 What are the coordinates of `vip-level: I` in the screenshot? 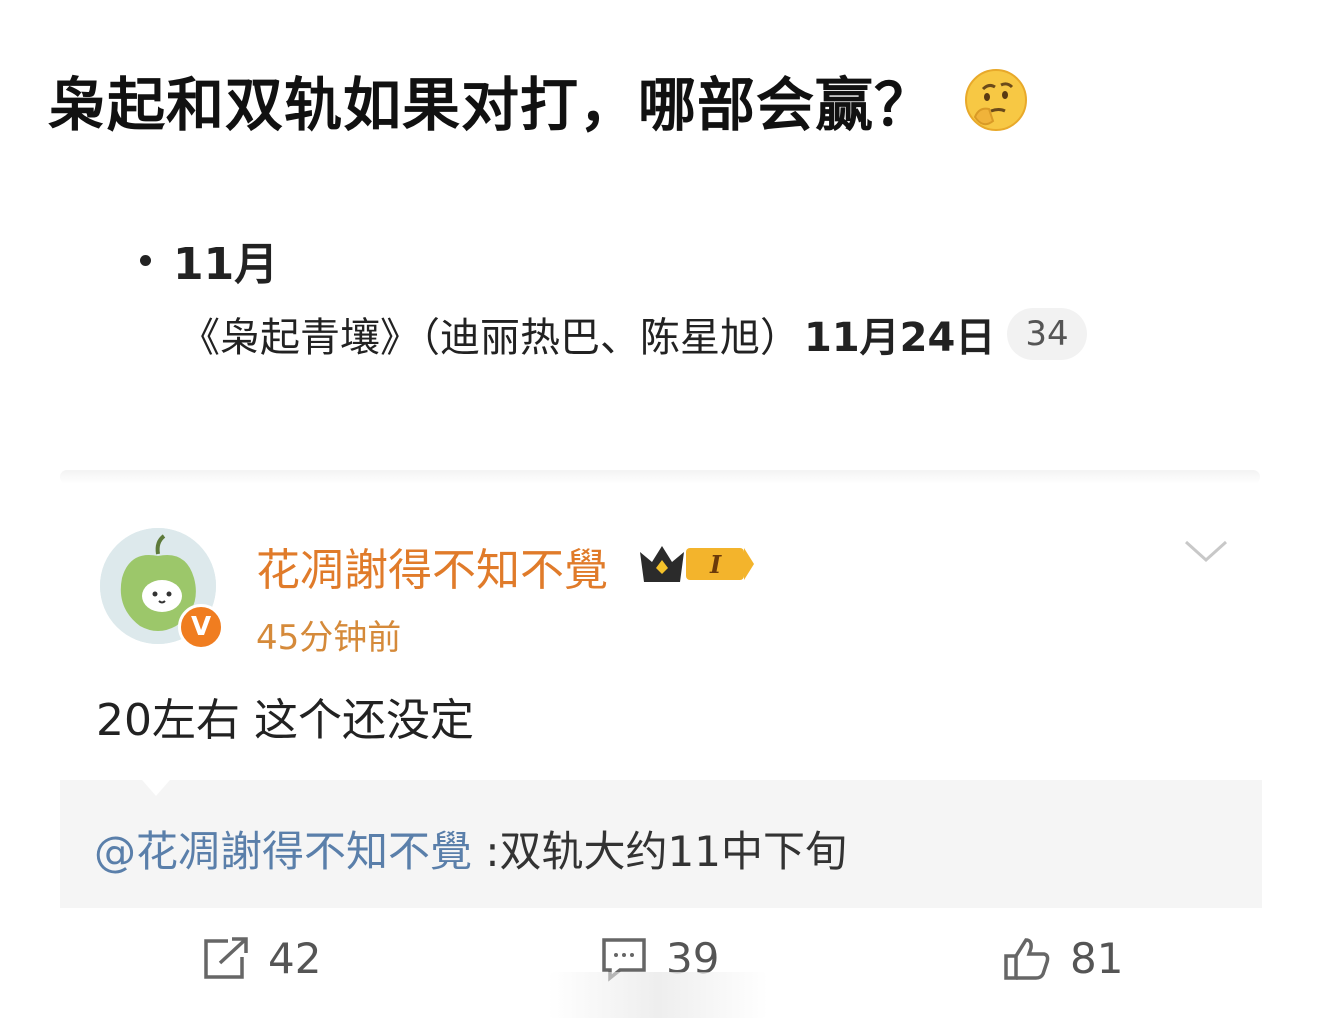 It's located at (715, 564).